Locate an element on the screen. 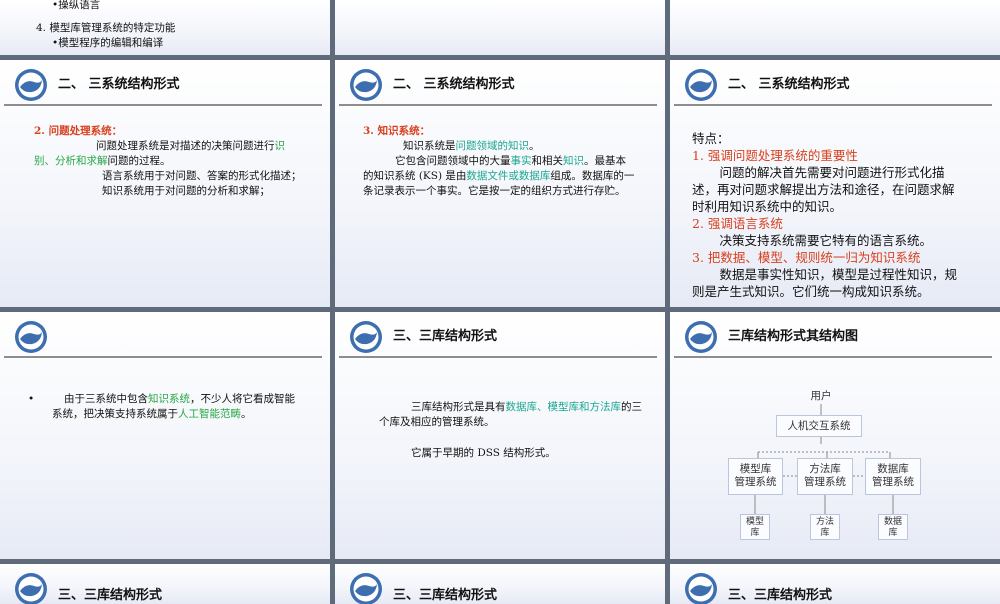  paragraph: 三库结构形式是具有数据库、模型库和方法库的三个库及相应的管理系统。 is located at coordinates (510, 414).